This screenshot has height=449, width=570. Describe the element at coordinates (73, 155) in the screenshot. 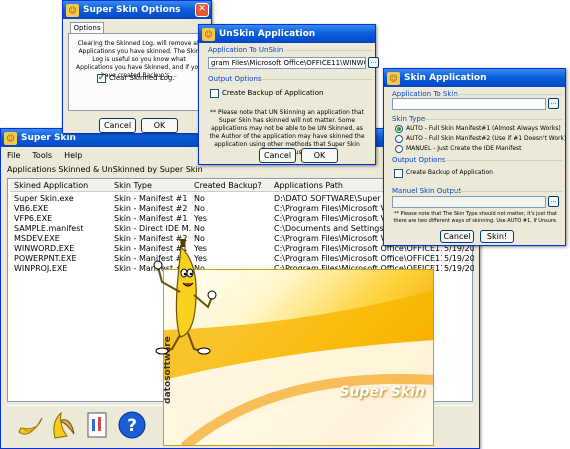

I see `menu-help: Help` at that location.